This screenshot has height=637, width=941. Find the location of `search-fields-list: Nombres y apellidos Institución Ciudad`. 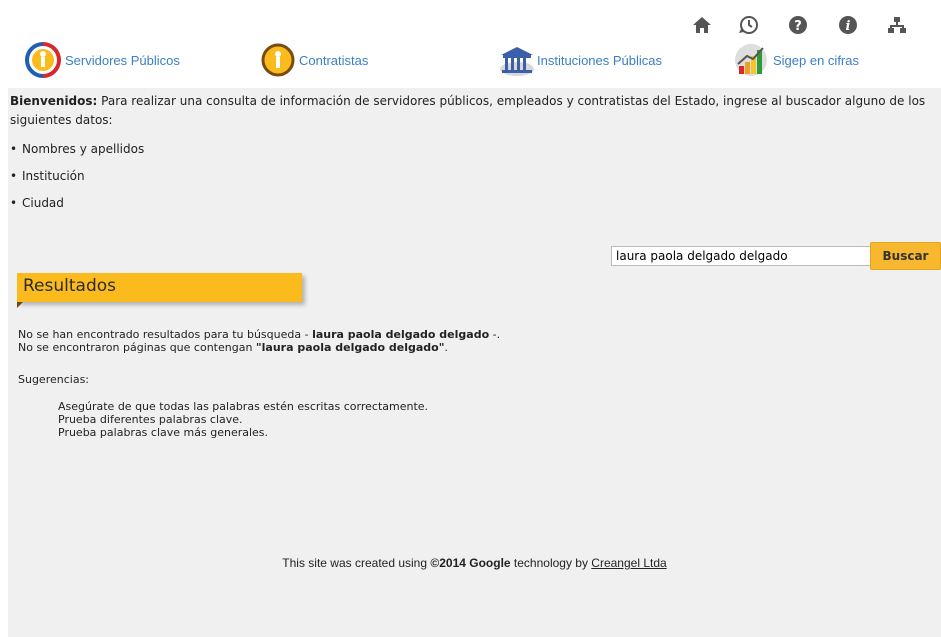

search-fields-list: Nombres y apellidos Institución Ciudad is located at coordinates (77, 180).